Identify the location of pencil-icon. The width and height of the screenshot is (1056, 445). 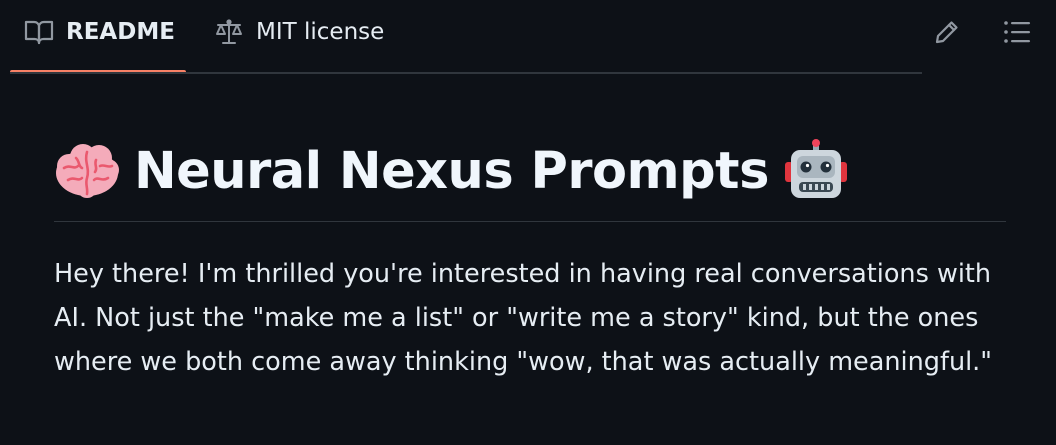
(947, 32).